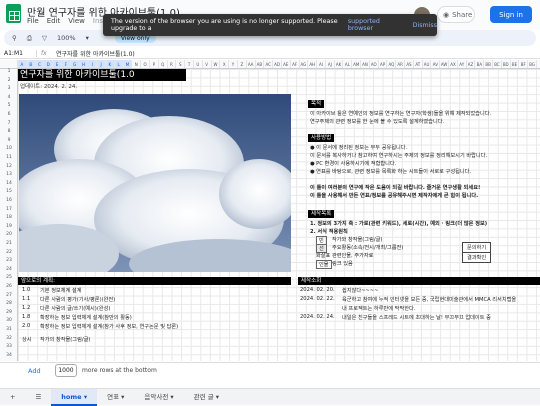  What do you see at coordinates (145, 64) in the screenshot?
I see `column-header: O` at bounding box center [145, 64].